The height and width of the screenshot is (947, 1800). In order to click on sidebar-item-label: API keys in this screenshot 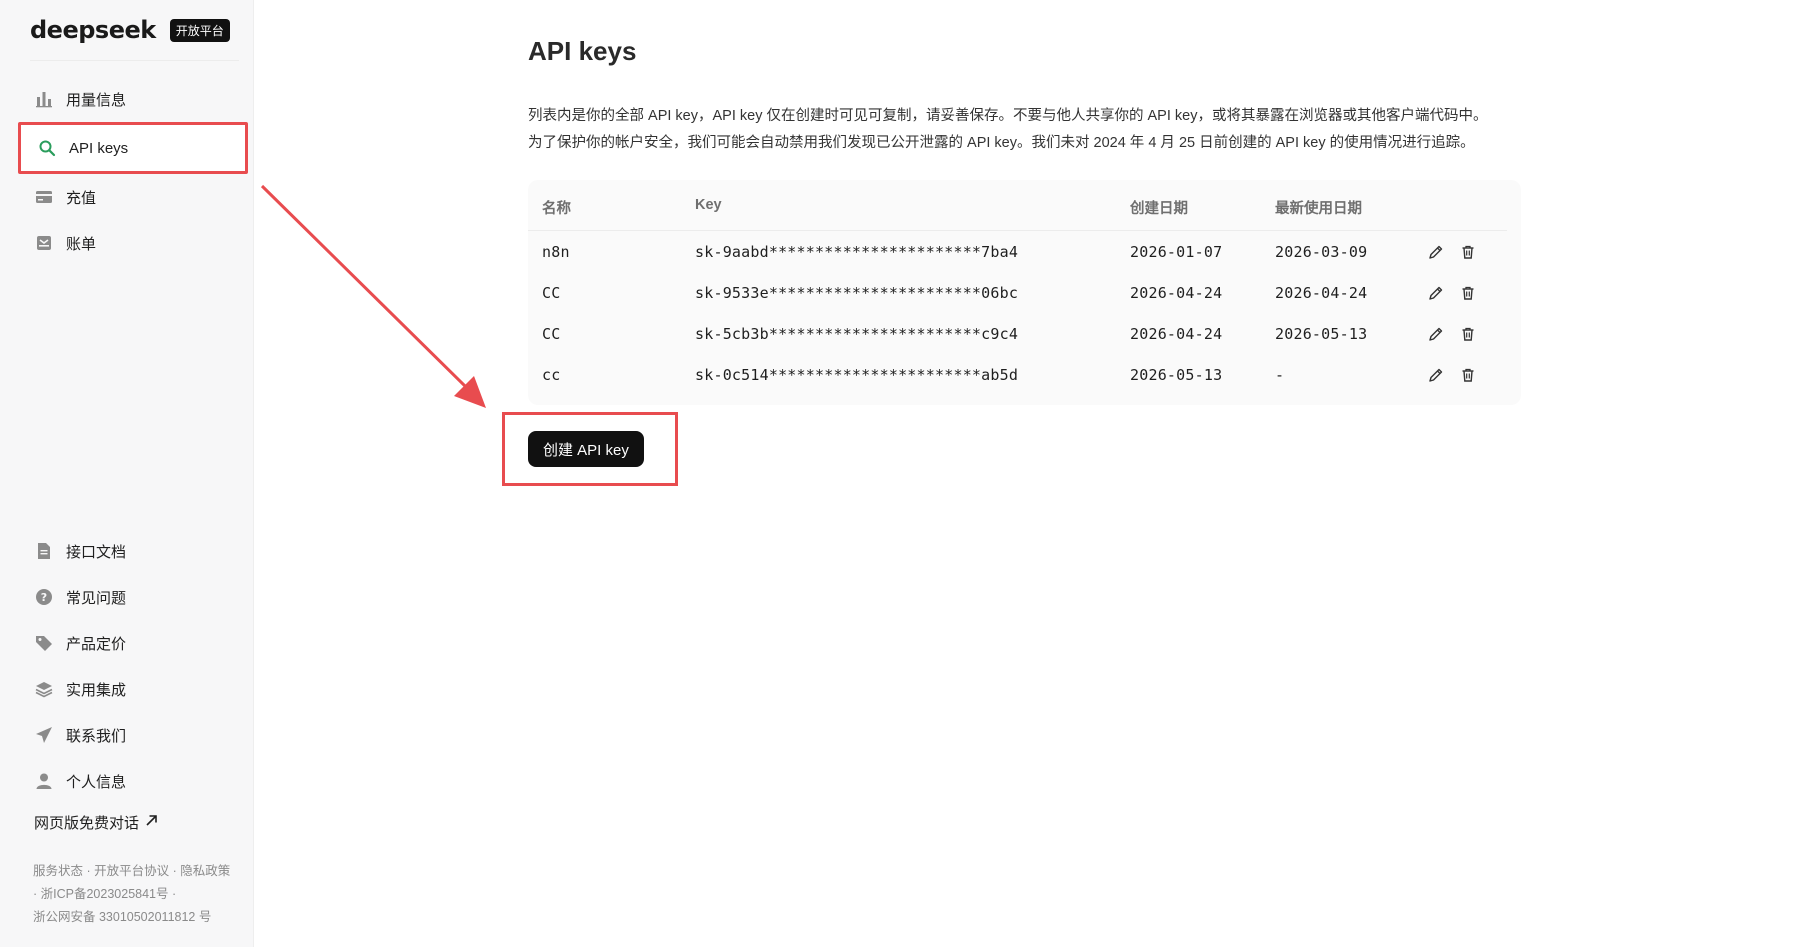, I will do `click(99, 148)`.